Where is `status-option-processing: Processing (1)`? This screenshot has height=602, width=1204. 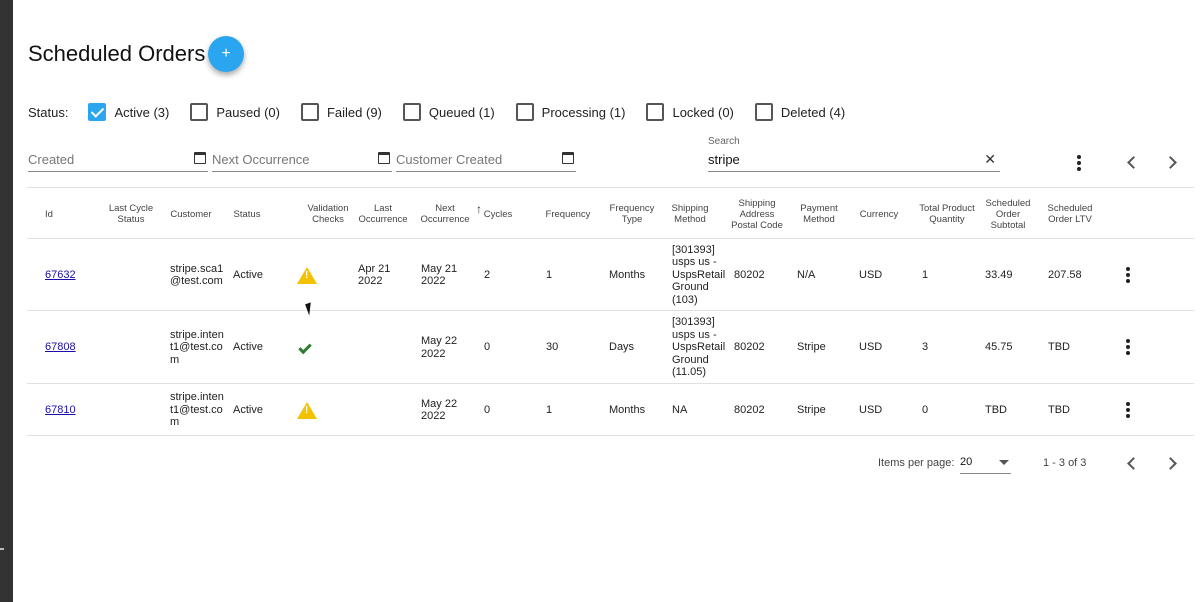 status-option-processing: Processing (1) is located at coordinates (570, 112).